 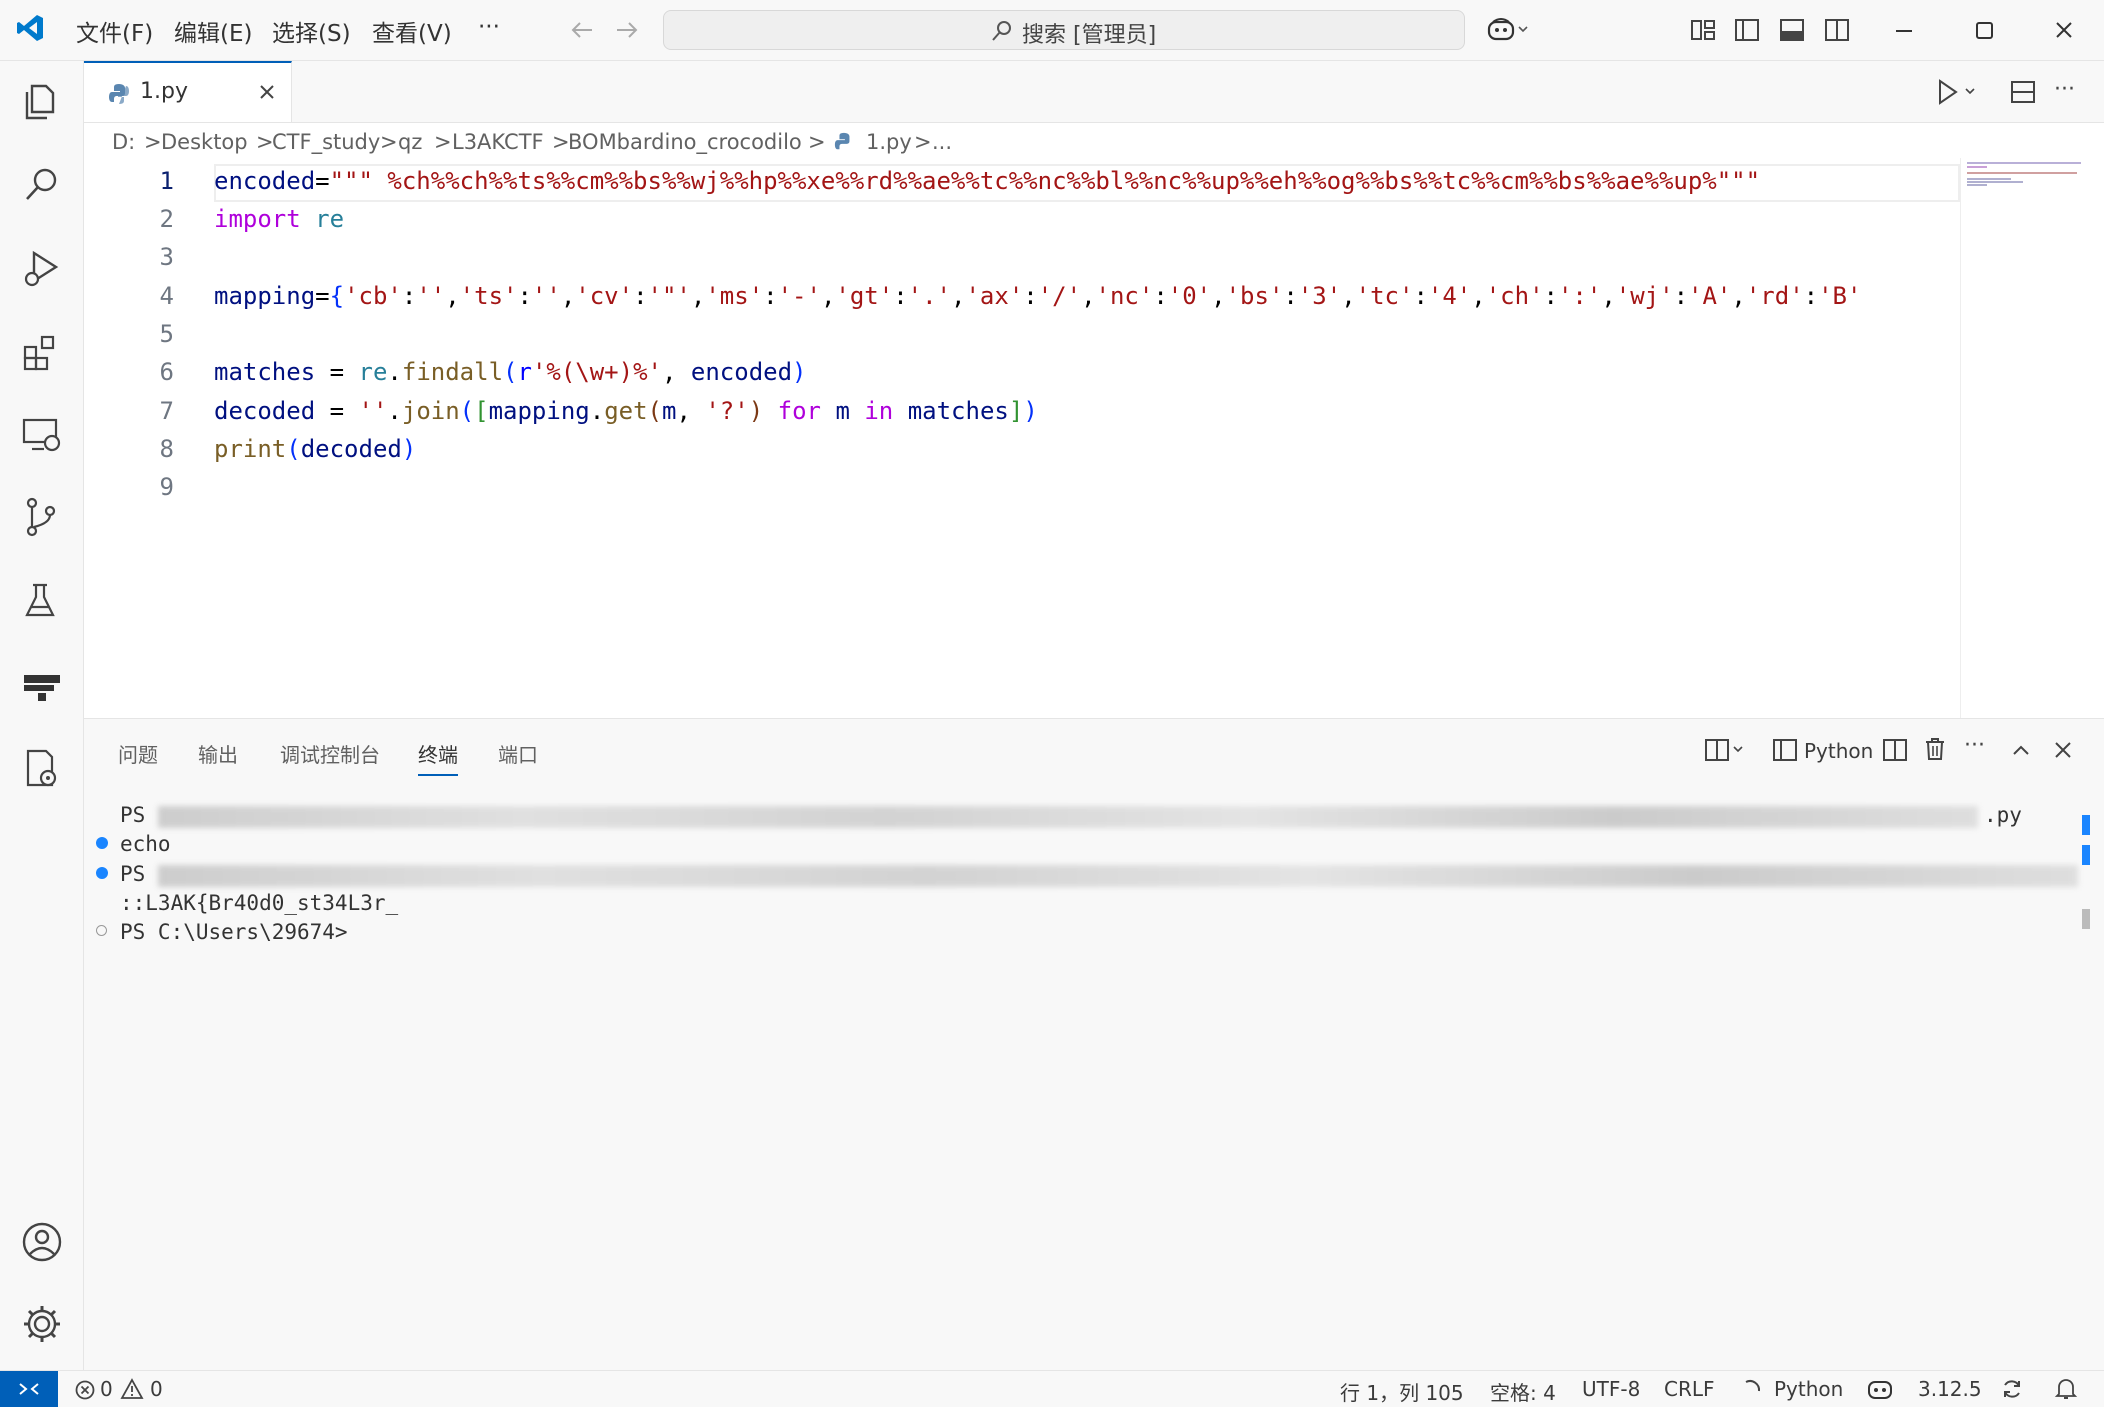 What do you see at coordinates (1094, 92) in the screenshot?
I see `editor-tab-bar: 1.py ···` at bounding box center [1094, 92].